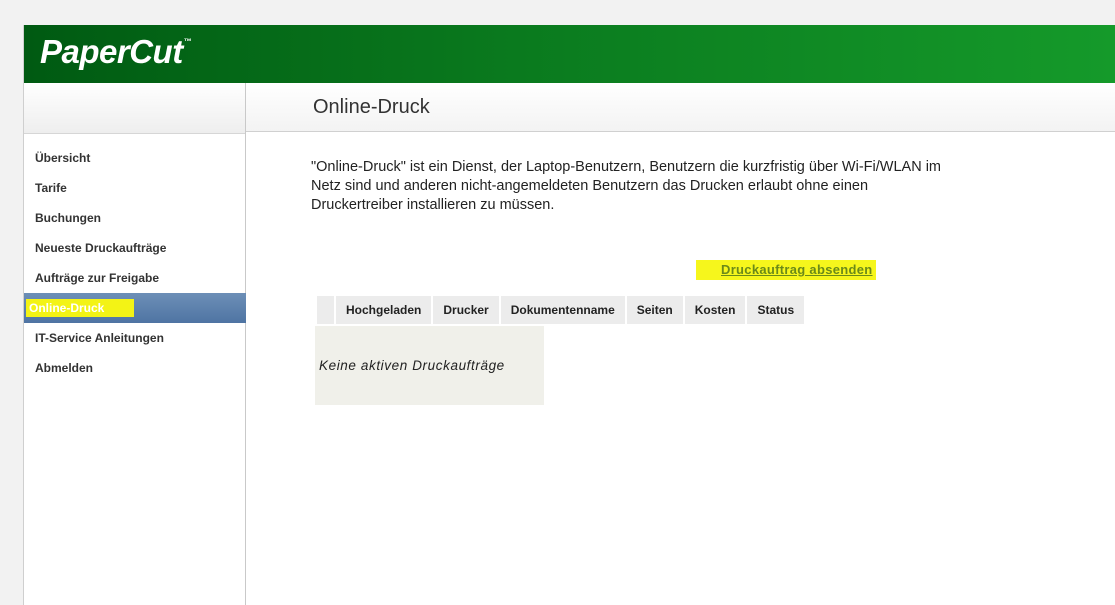 This screenshot has height=605, width=1115. I want to click on column-header-pages: Seiten, so click(654, 310).